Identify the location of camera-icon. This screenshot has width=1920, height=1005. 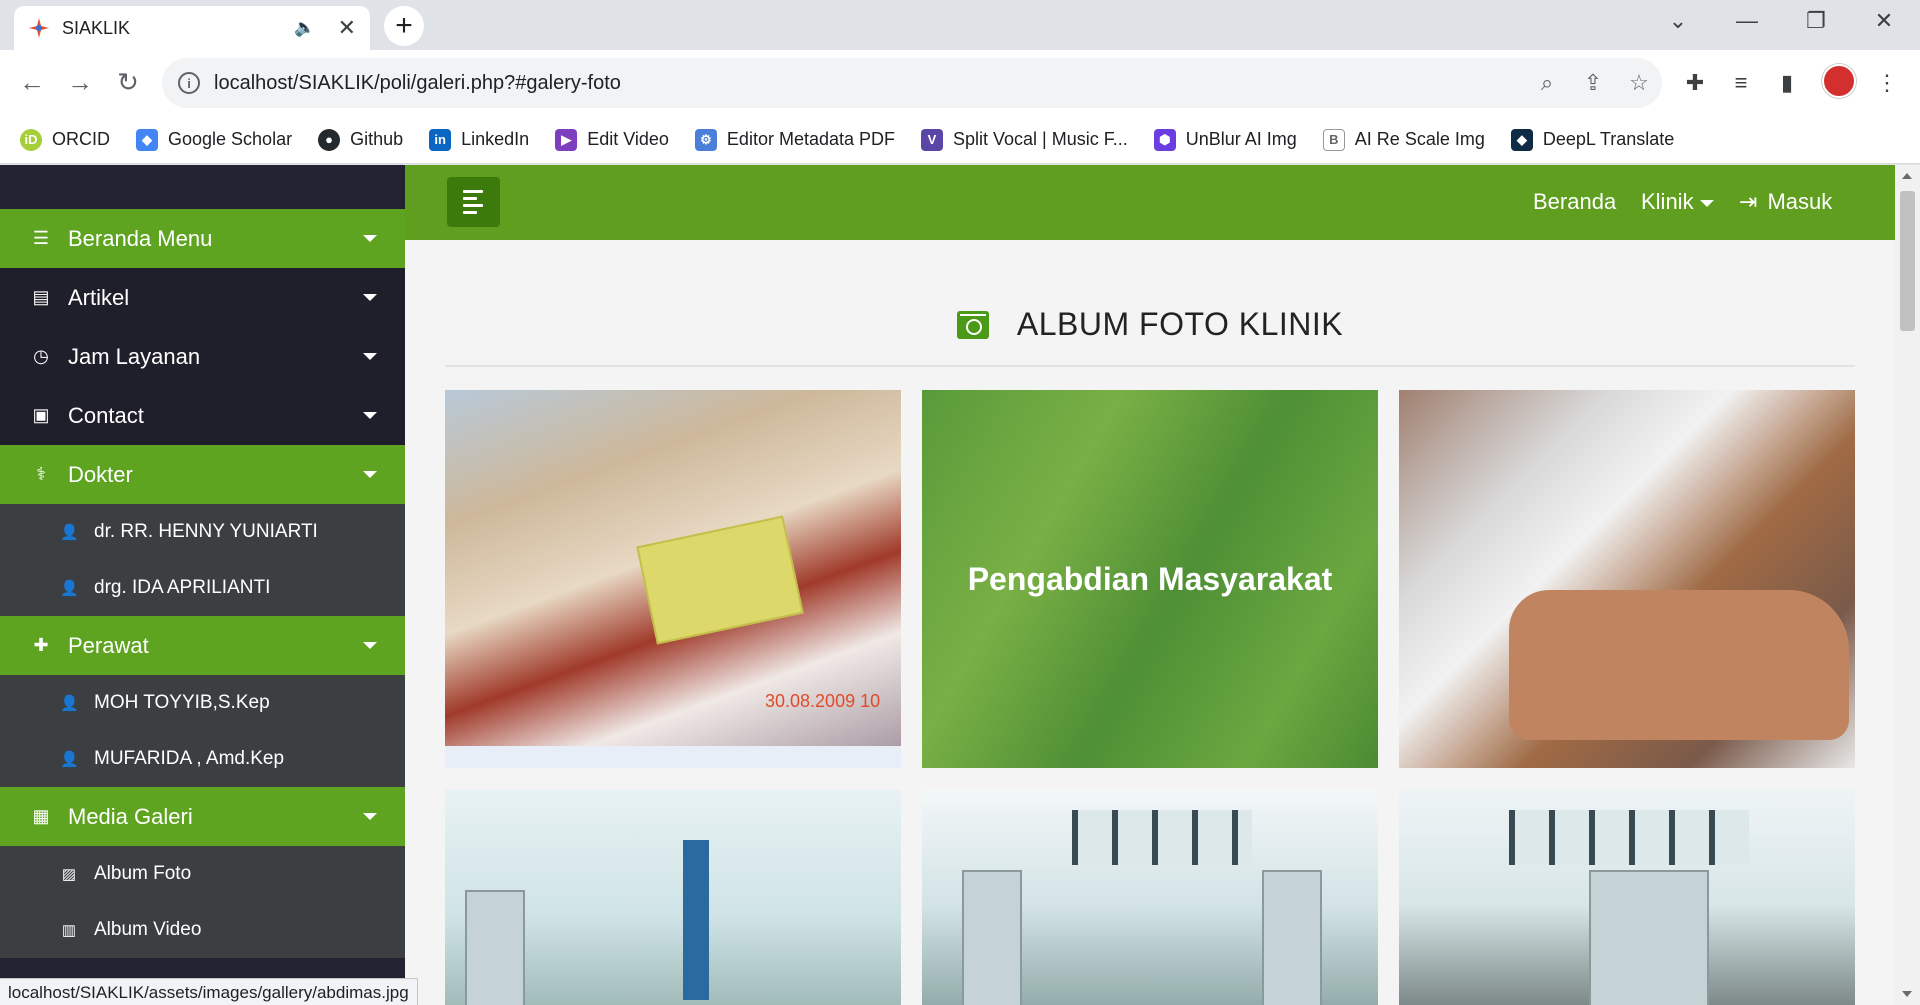
(972, 324).